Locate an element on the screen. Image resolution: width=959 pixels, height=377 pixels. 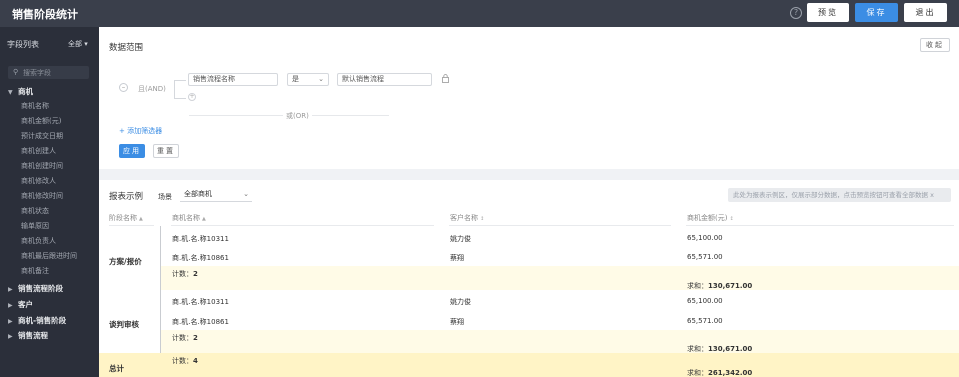
filter-operator-select: 是 ⌄ is located at coordinates (308, 79).